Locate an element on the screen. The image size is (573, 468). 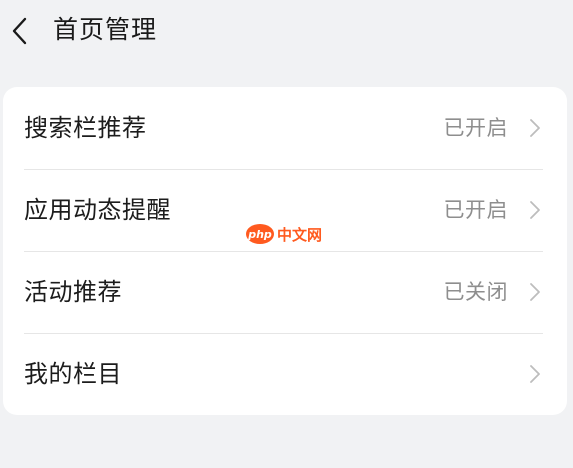
row-label: 搜索栏推荐 is located at coordinates (85, 128).